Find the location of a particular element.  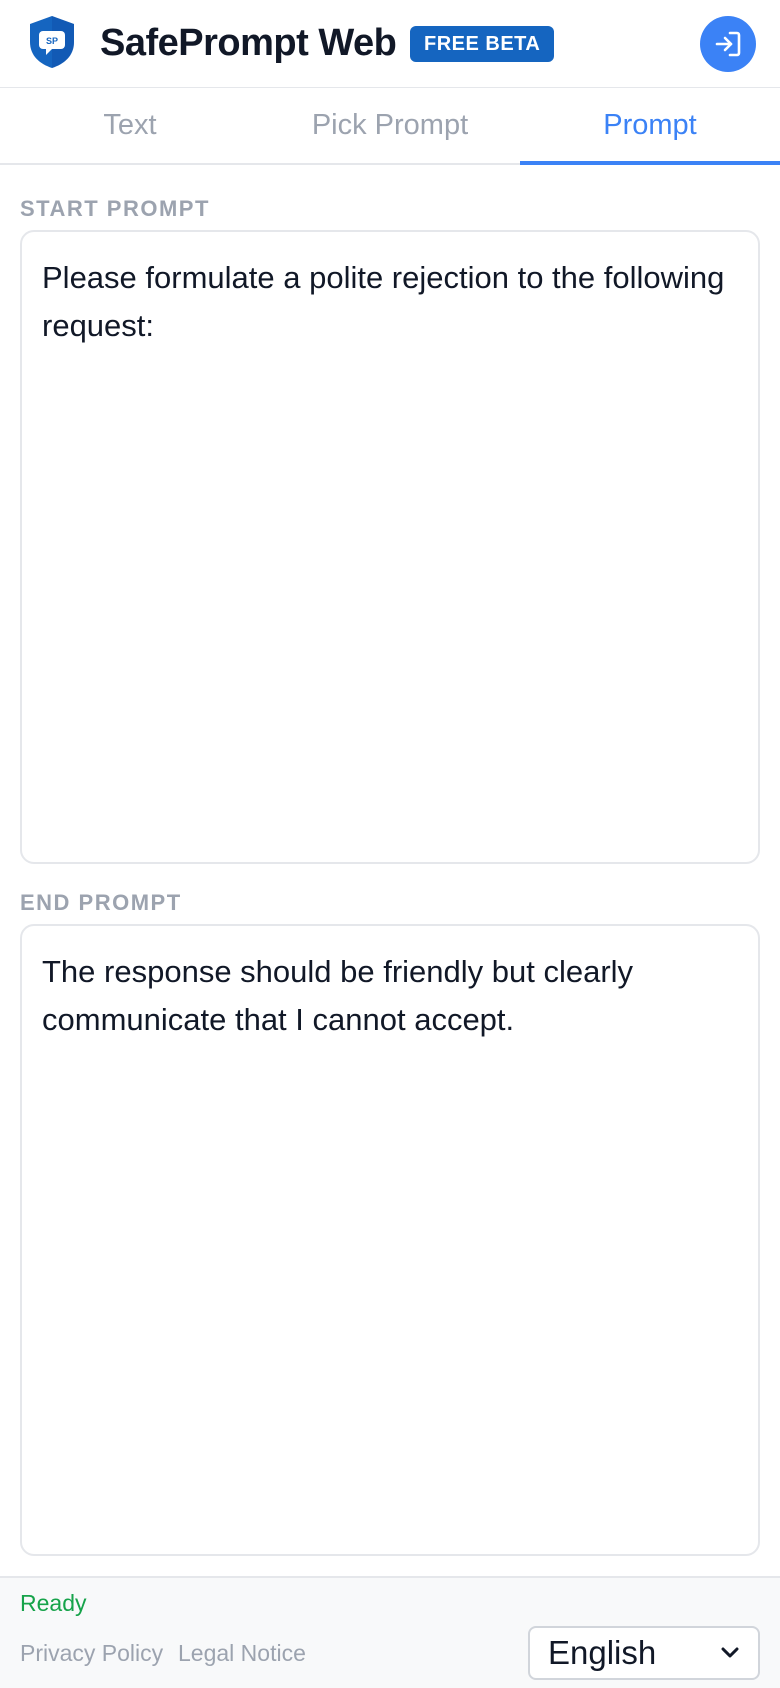

app-title: SafePrompt Web is located at coordinates (248, 43).